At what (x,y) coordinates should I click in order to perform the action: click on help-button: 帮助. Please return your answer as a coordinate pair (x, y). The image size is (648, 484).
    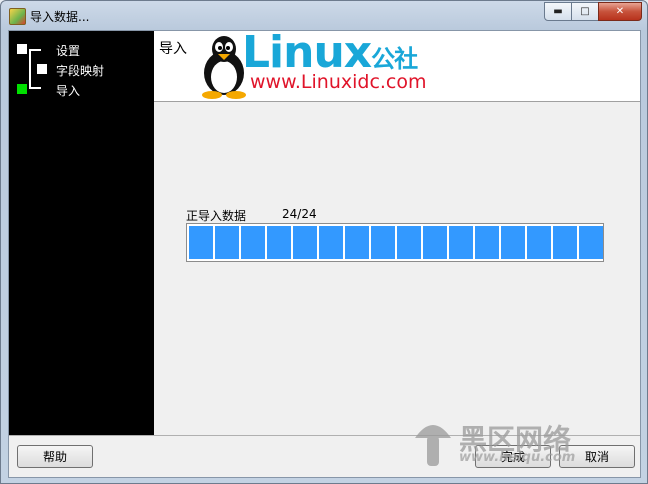
    Looking at the image, I should click on (55, 456).